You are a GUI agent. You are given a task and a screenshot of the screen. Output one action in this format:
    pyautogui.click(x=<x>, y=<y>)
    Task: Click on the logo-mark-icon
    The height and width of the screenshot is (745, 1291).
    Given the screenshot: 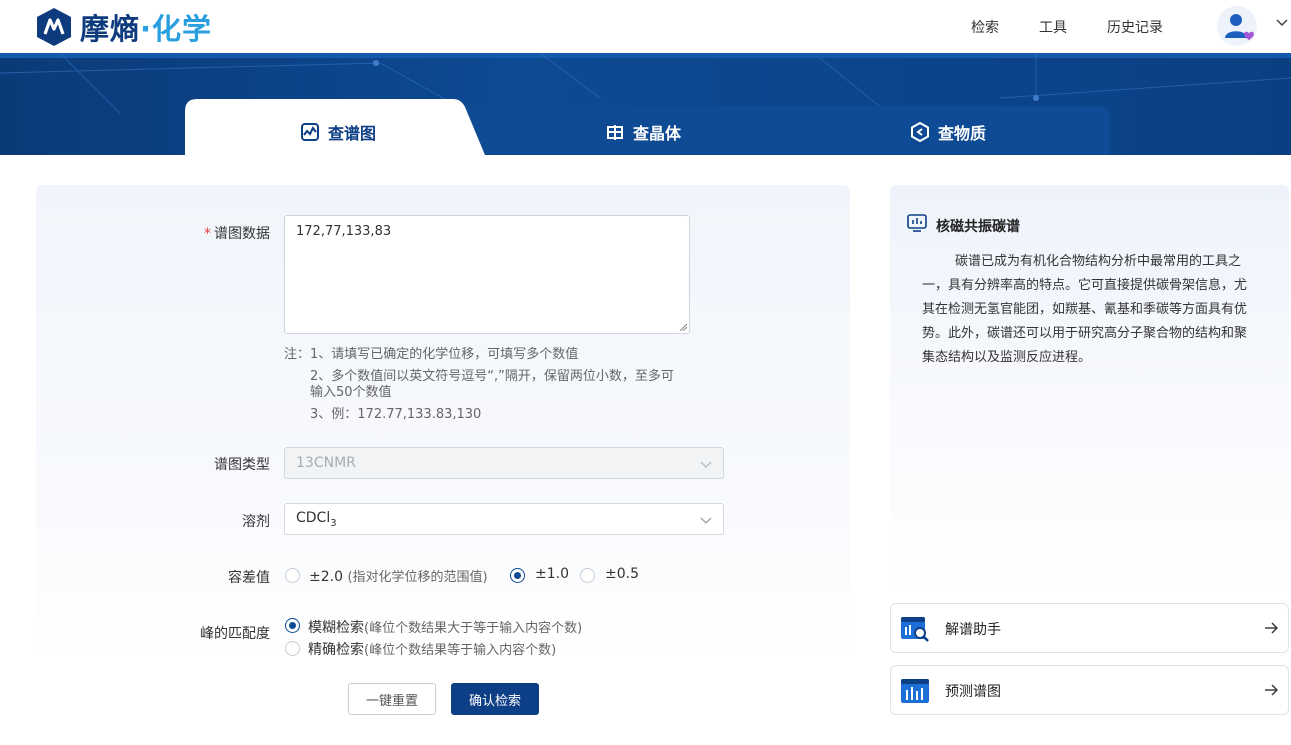 What is the action you would take?
    pyautogui.click(x=54, y=27)
    